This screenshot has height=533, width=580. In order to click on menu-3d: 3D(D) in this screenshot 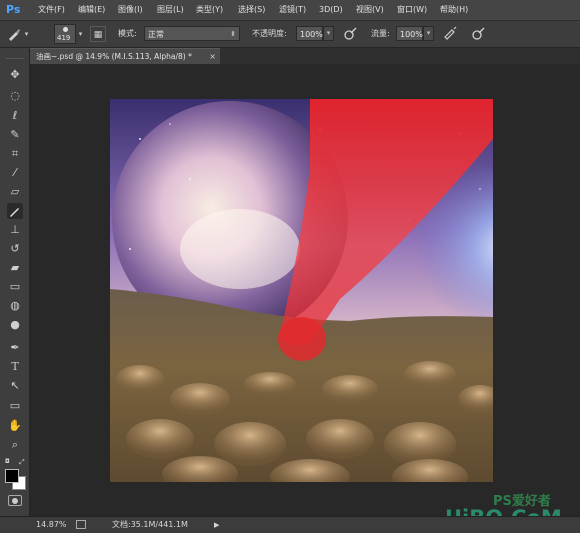, I will do `click(331, 10)`.